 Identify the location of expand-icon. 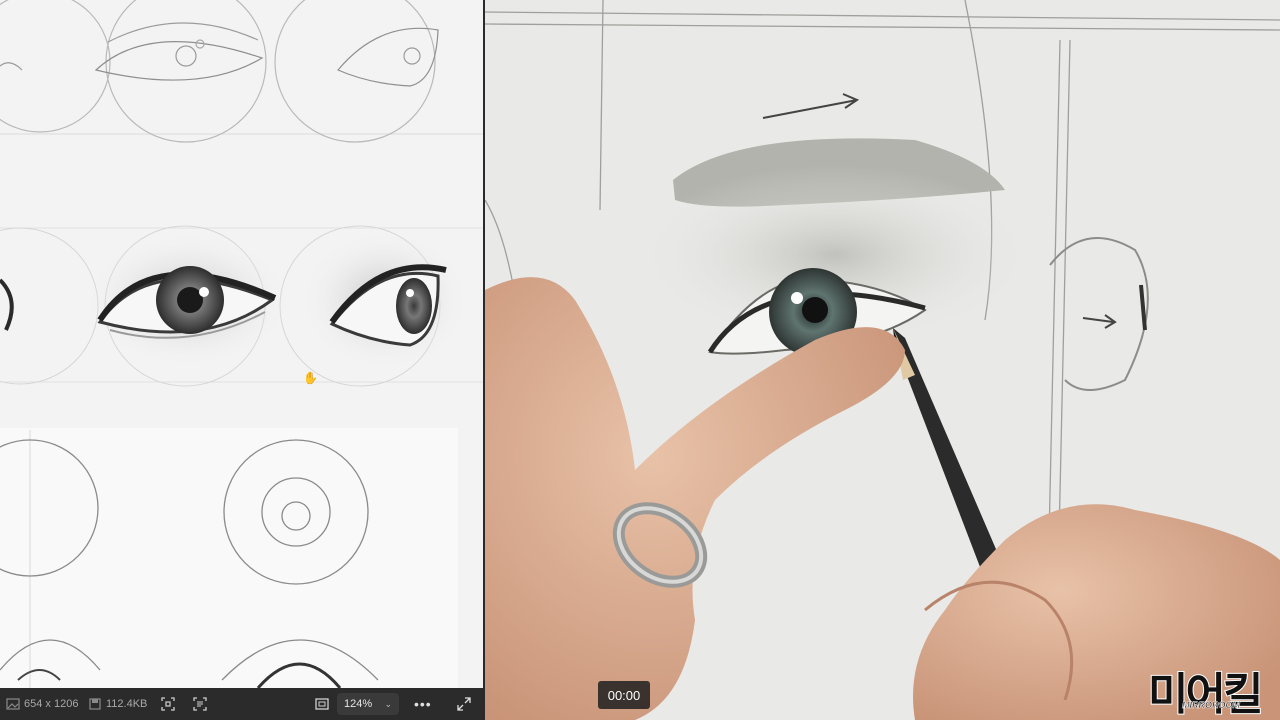
(464, 704).